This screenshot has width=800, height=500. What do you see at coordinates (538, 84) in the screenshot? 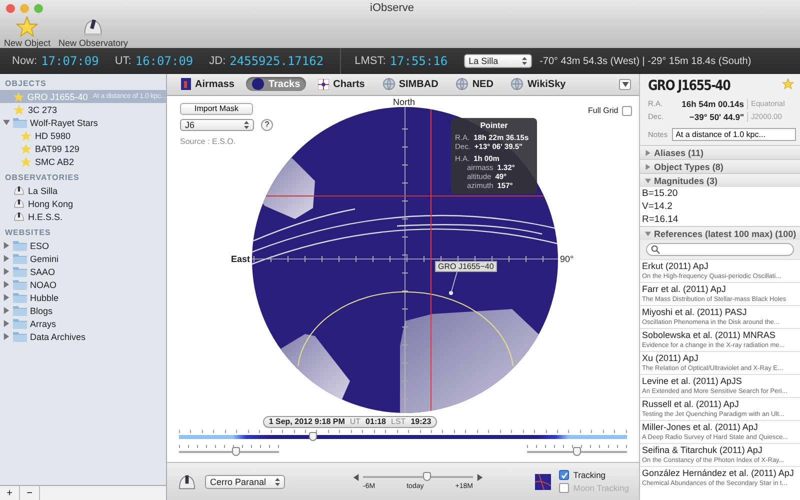
I see `tab: WikiSky` at bounding box center [538, 84].